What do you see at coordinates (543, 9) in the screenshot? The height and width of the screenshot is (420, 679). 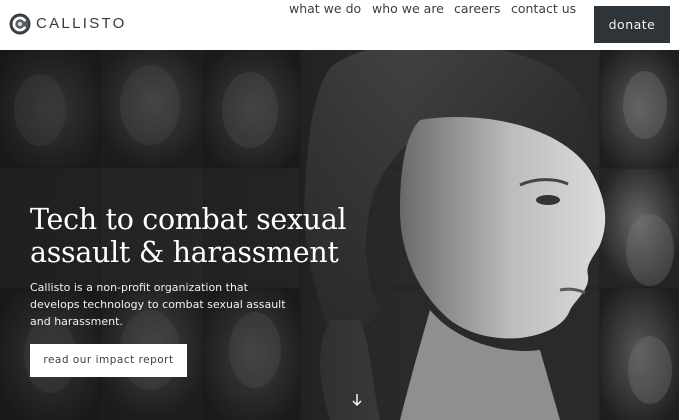 I see `nav-item-contact-us: contact us` at bounding box center [543, 9].